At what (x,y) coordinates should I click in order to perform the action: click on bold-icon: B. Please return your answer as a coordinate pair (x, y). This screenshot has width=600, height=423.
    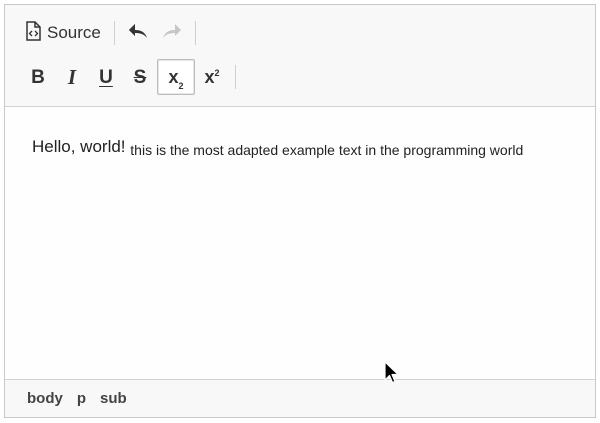
    Looking at the image, I should click on (38, 77).